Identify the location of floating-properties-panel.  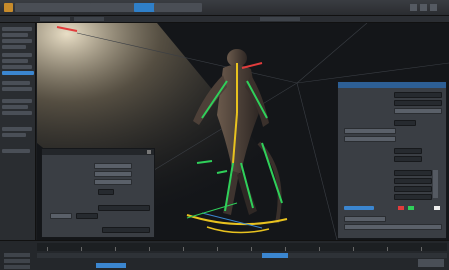
(98, 193).